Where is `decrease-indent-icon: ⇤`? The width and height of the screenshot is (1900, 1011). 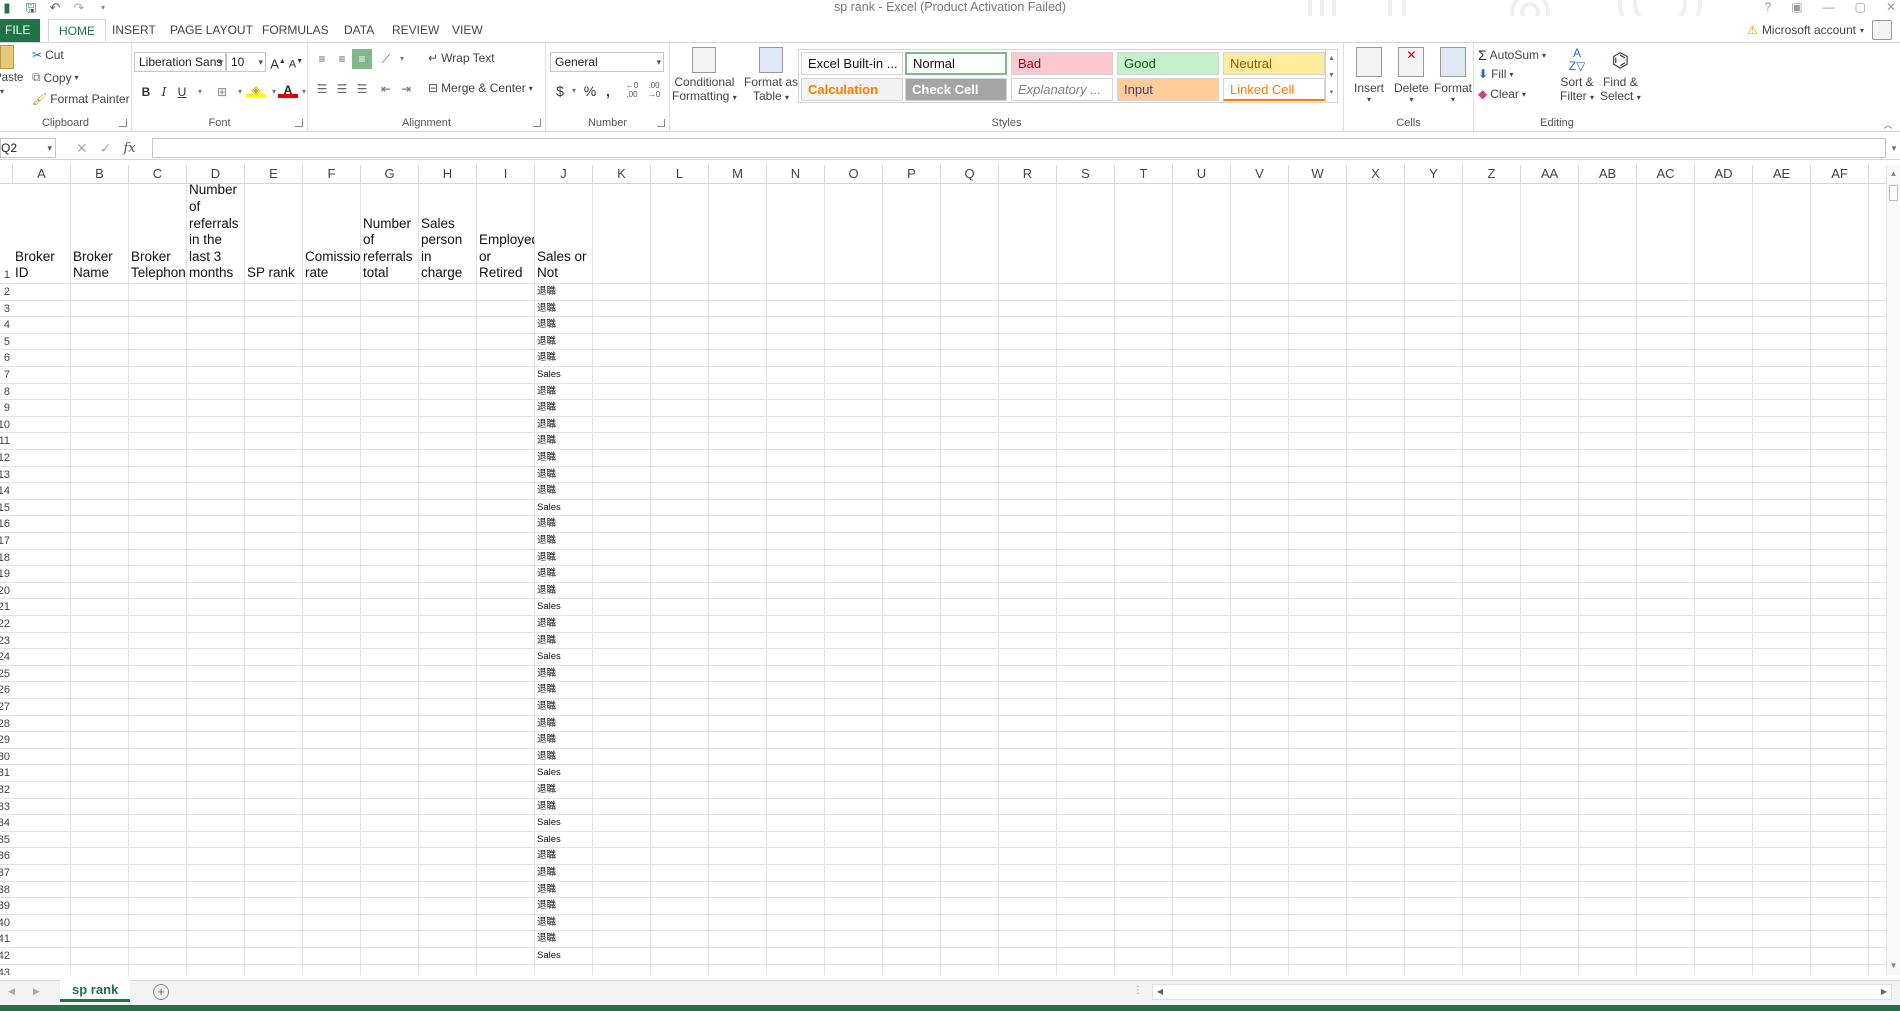
decrease-indent-icon: ⇤ is located at coordinates (386, 89).